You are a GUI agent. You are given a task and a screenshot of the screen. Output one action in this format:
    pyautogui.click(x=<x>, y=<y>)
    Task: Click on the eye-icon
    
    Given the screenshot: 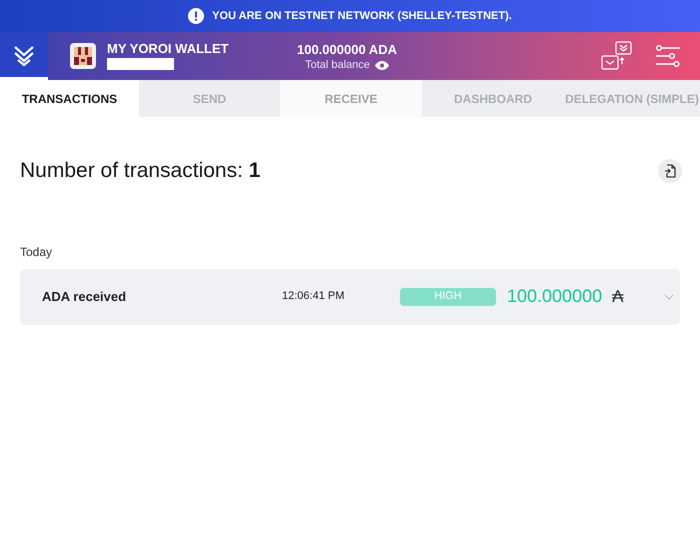 What is the action you would take?
    pyautogui.click(x=381, y=65)
    